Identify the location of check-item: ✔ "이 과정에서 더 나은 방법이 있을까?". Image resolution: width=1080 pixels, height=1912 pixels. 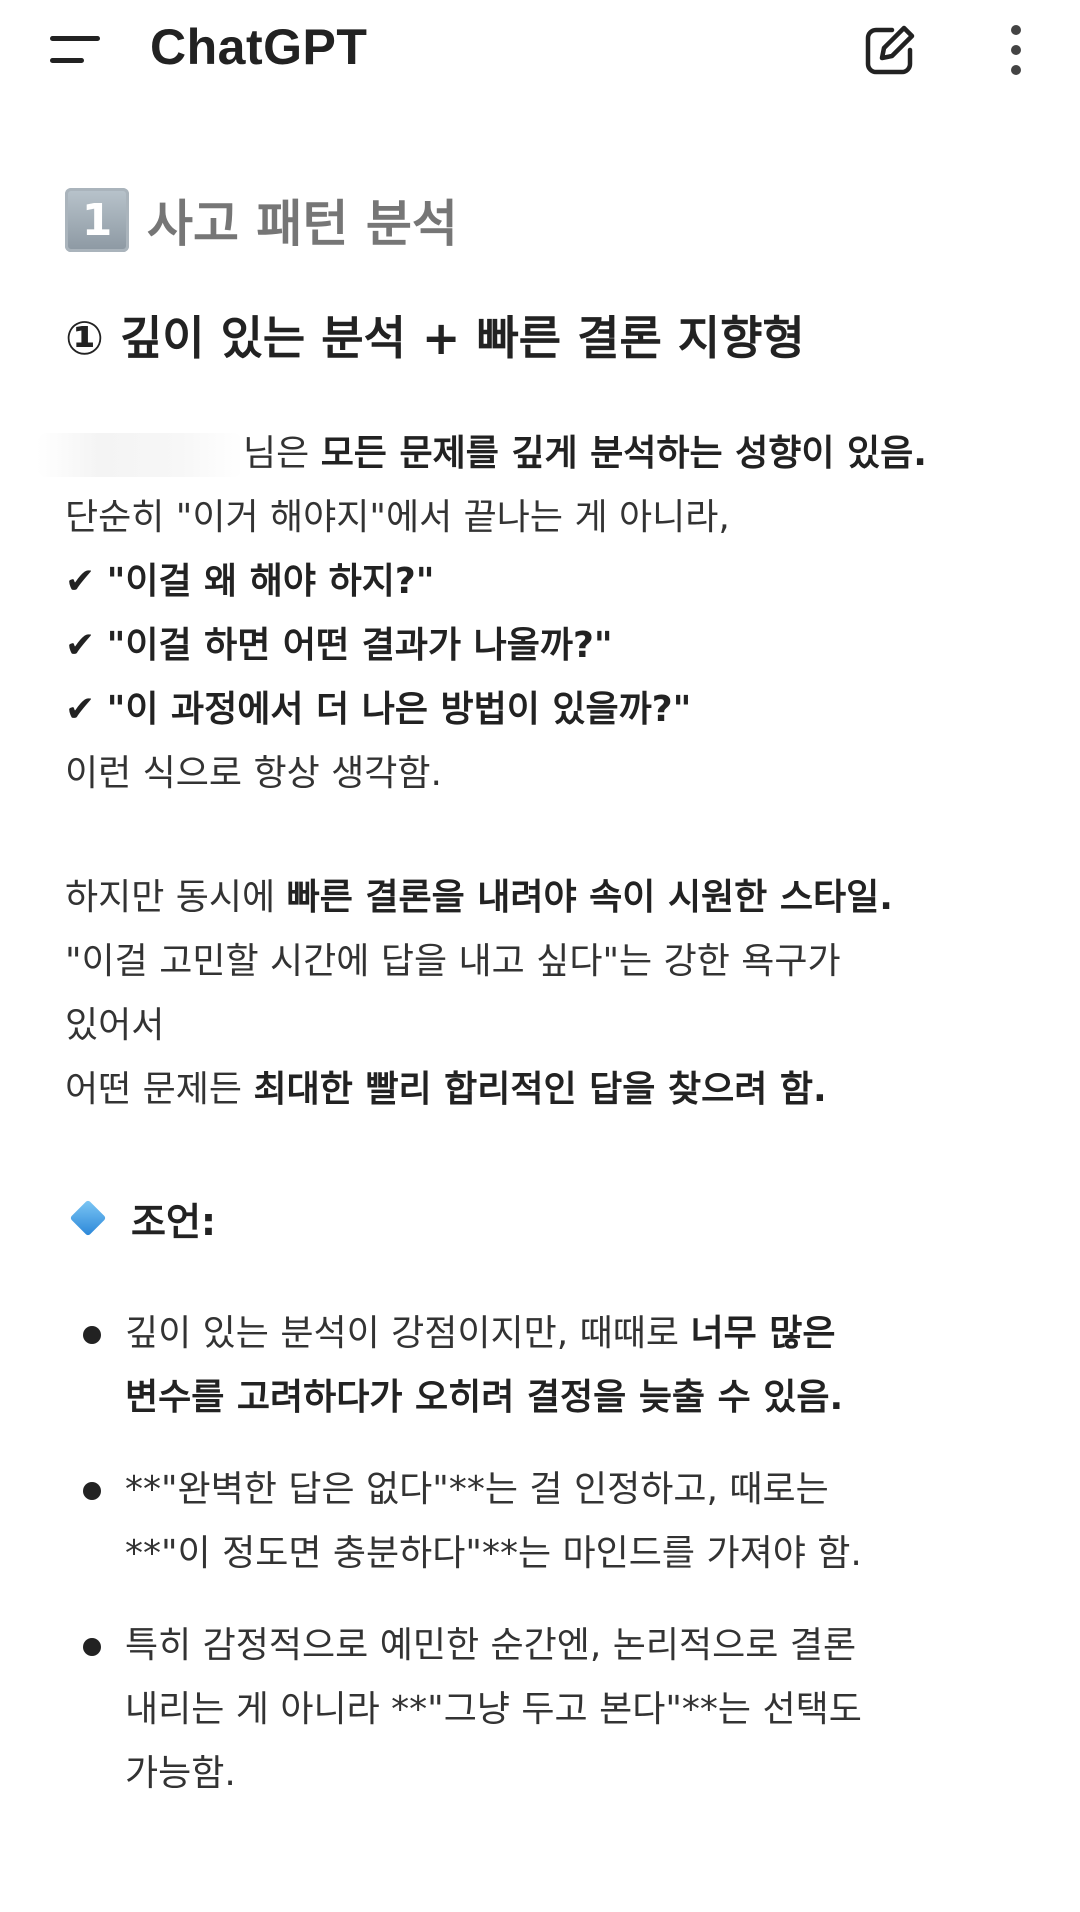
(378, 709).